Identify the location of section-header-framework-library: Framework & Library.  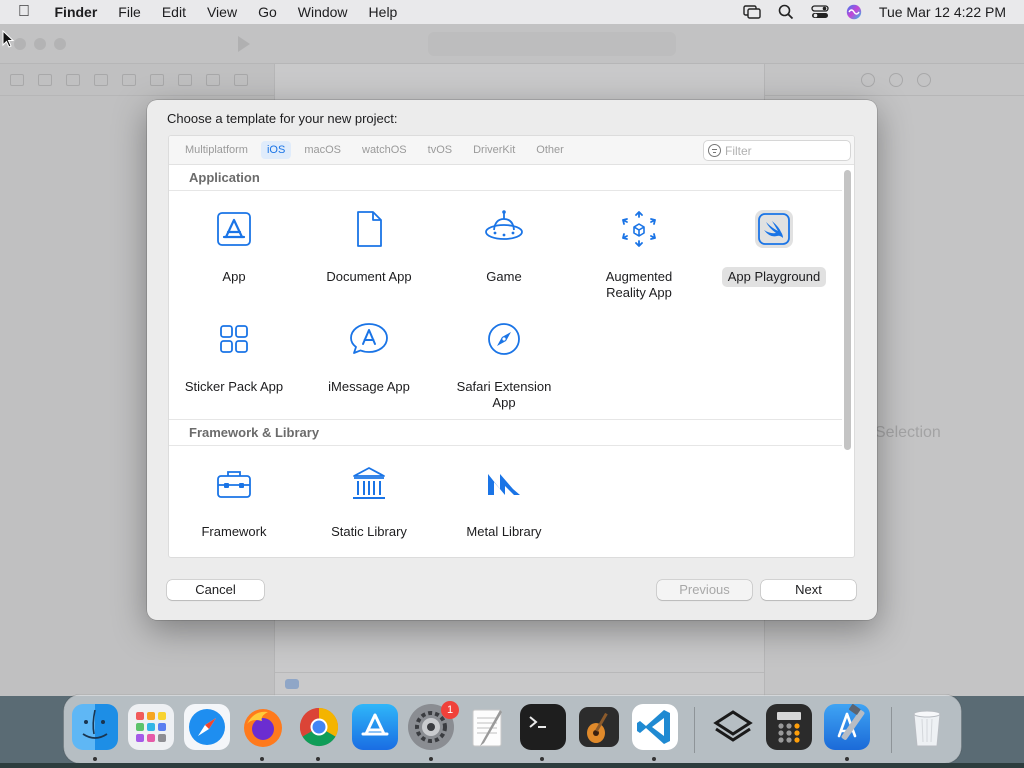
(505, 433).